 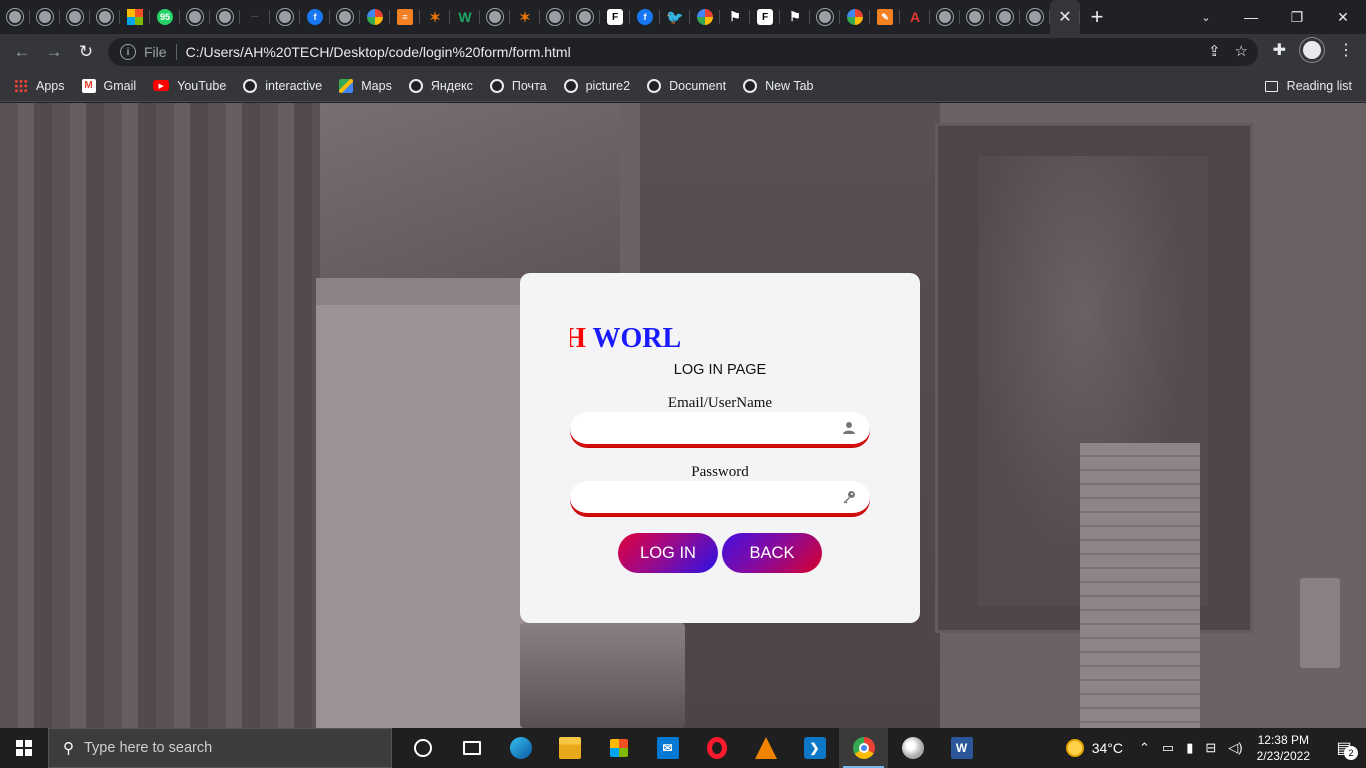 I want to click on cortana-button, so click(x=422, y=748).